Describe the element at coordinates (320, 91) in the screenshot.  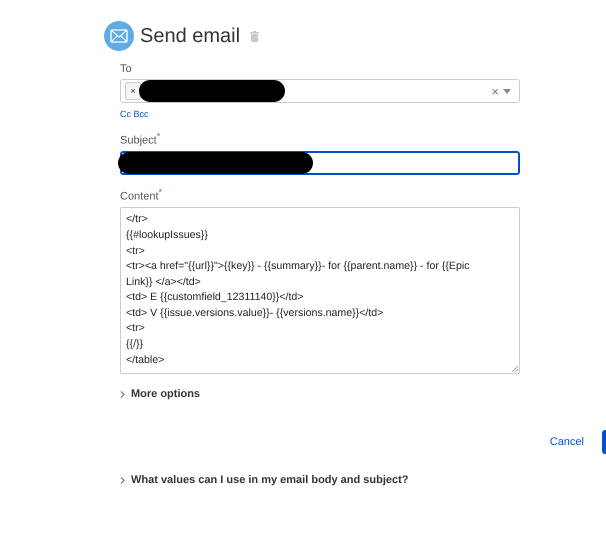
I see `recipient-field: × ×` at that location.